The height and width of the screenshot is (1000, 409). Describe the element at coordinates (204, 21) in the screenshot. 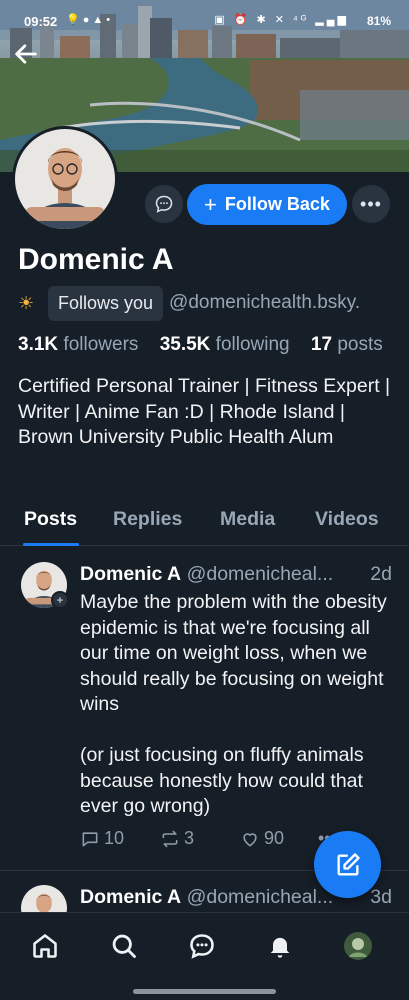

I see `status-bar: 09:52 💡●▲• ▣ ⏰ ✱ ✕ ⁴ᴳ ▂▄▆ 81%` at that location.